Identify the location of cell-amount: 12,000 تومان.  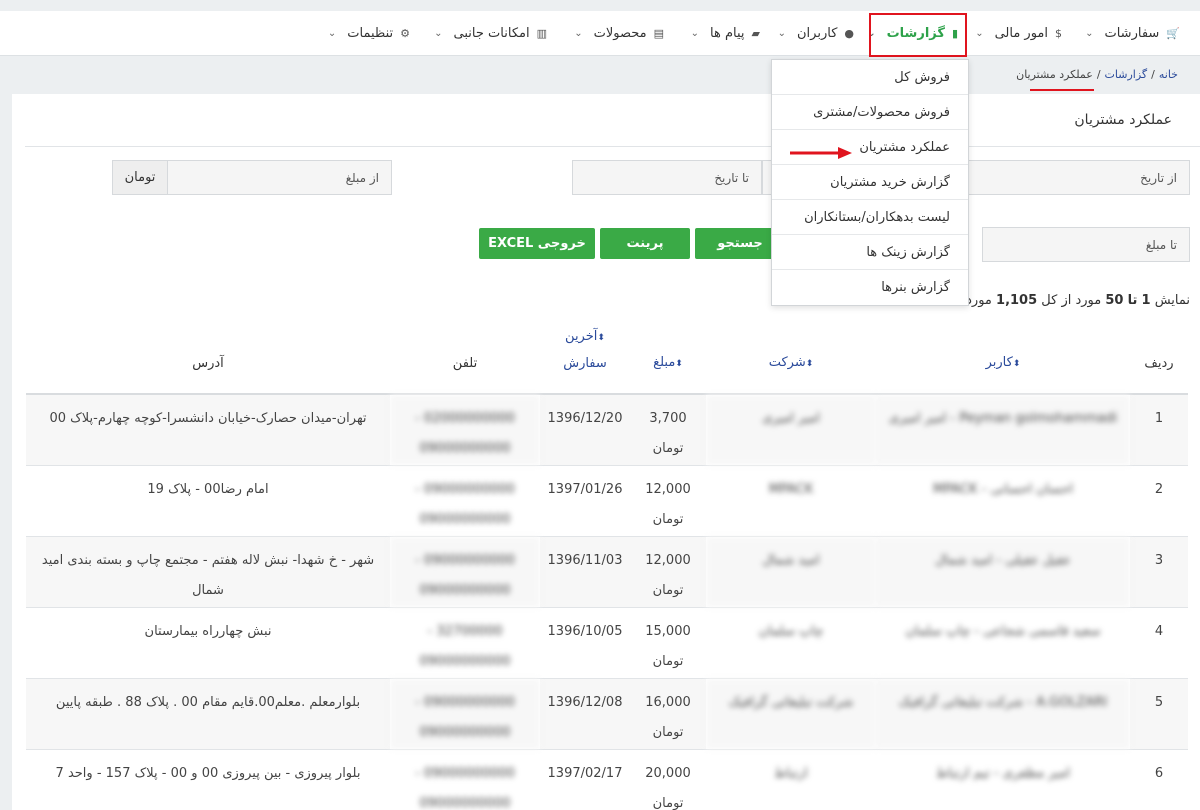
(668, 572).